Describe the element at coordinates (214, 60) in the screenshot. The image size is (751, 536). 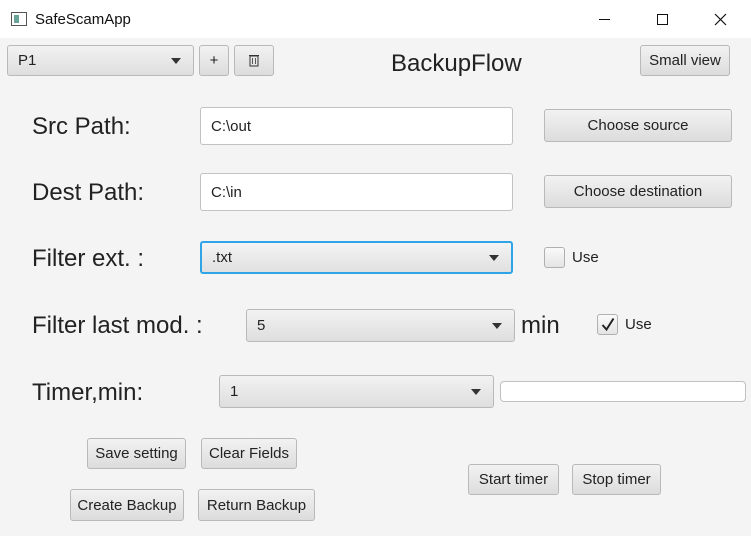
I see `add-profile-button: +` at that location.